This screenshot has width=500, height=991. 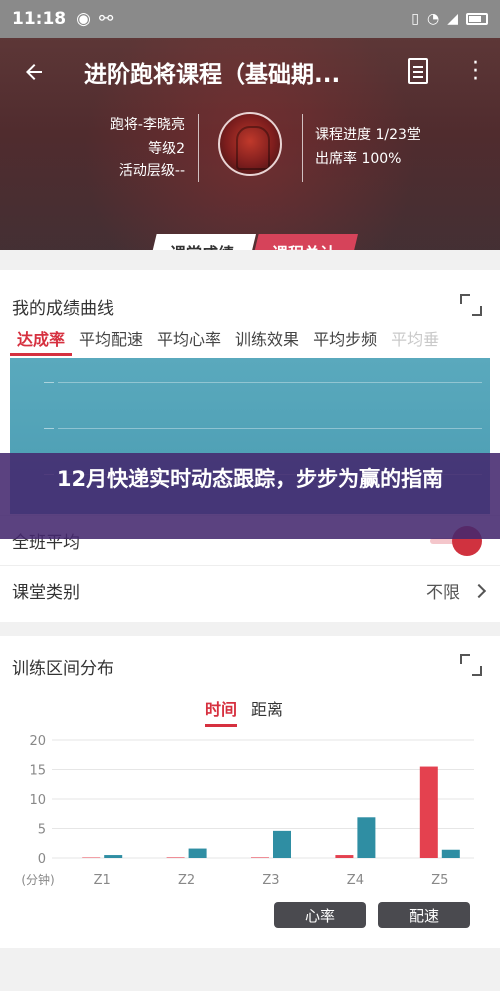 I want to click on chevron-right-icon, so click(x=479, y=590).